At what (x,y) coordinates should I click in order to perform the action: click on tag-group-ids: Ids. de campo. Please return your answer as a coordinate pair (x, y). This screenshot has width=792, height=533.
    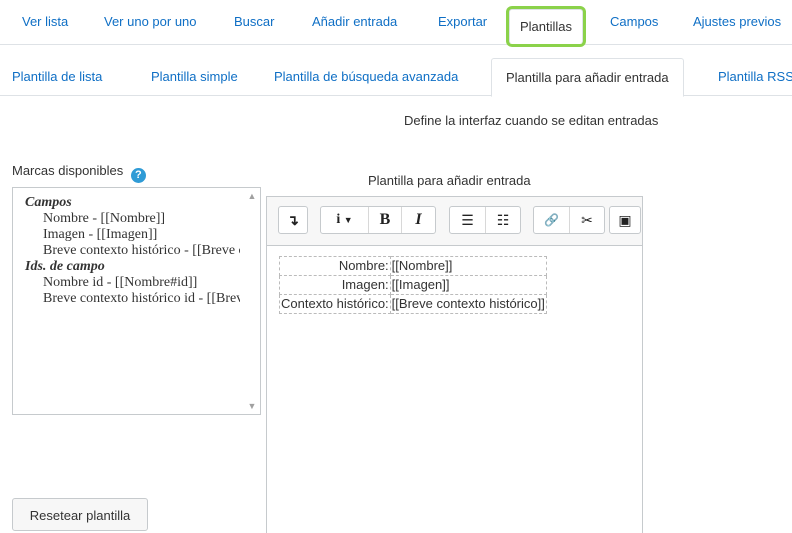
    Looking at the image, I should click on (65, 266).